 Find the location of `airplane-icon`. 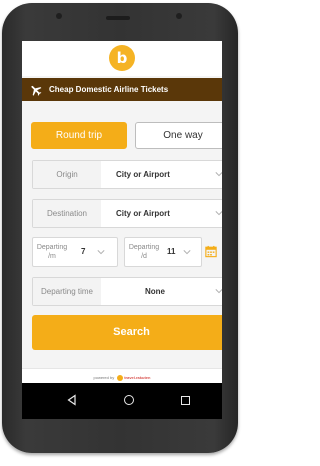

airplane-icon is located at coordinates (36, 90).